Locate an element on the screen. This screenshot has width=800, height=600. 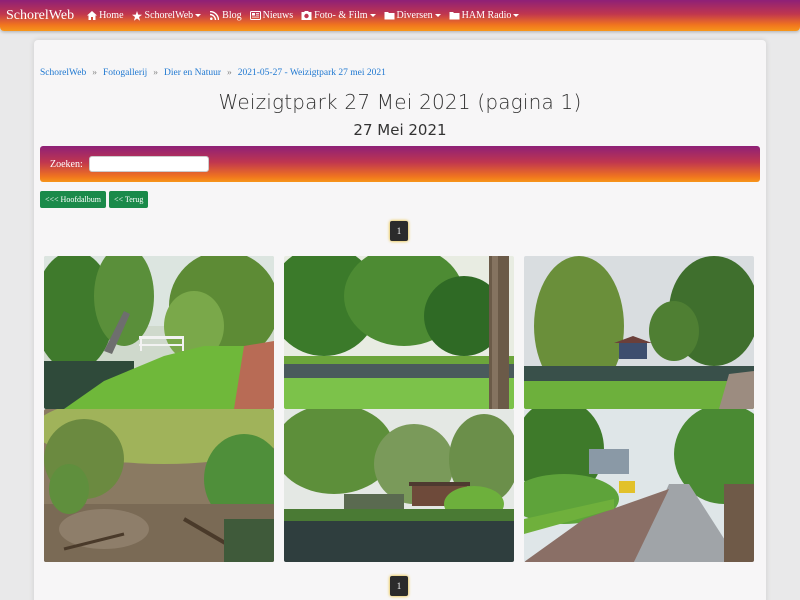
park-photo-pagoda is located at coordinates (639, 332).